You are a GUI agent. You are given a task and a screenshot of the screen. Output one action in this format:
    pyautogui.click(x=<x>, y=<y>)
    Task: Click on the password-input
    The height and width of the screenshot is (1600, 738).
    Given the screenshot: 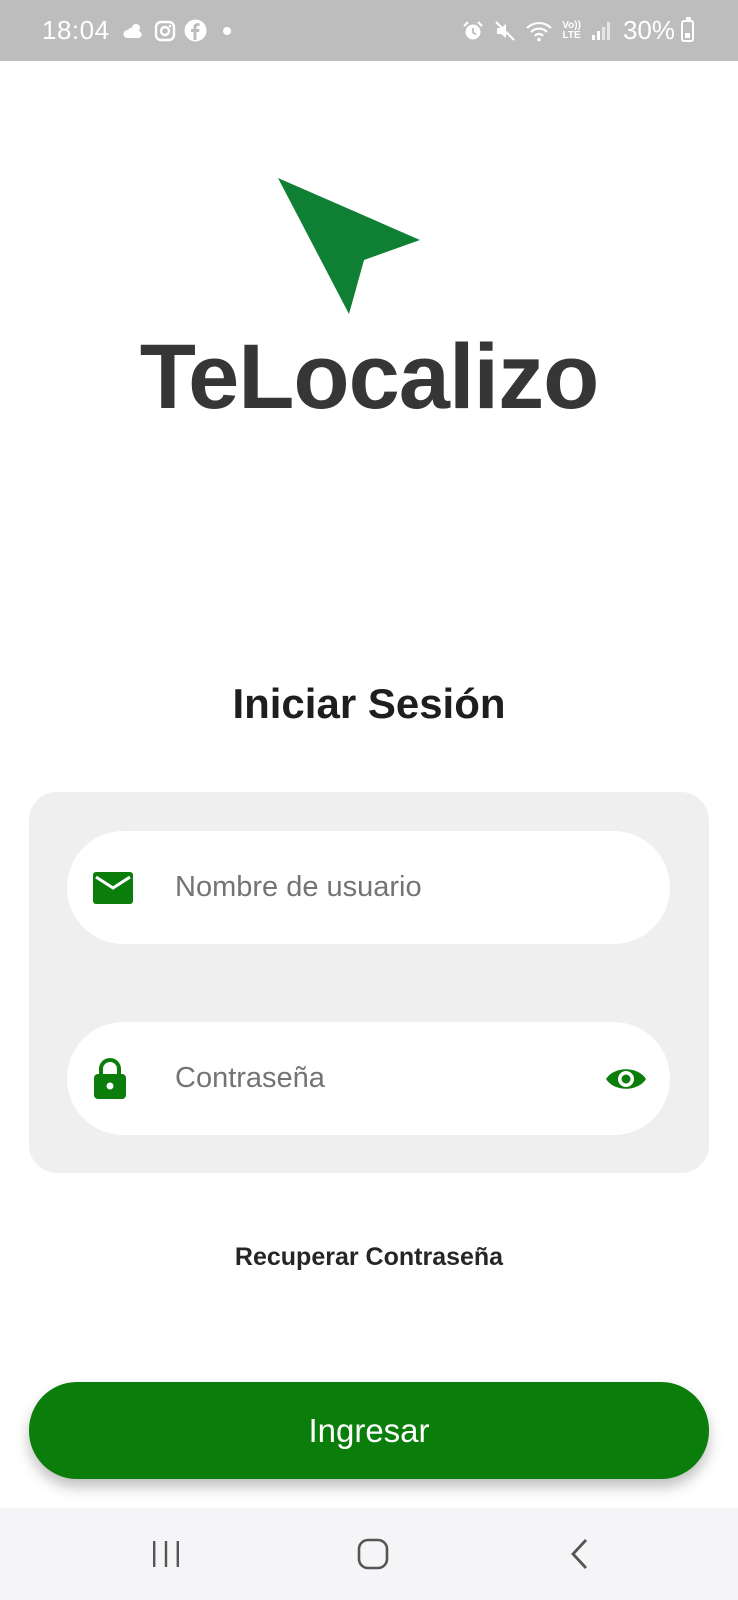 What is the action you would take?
    pyautogui.click(x=375, y=1078)
    